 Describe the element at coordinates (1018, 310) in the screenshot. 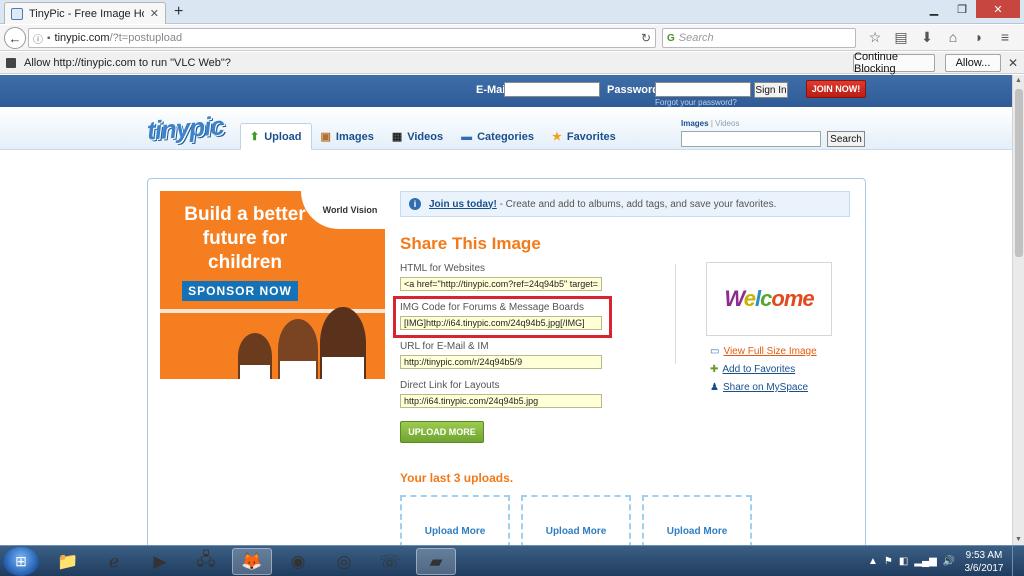

I see `page-scrollbar: ▲ ▼` at that location.